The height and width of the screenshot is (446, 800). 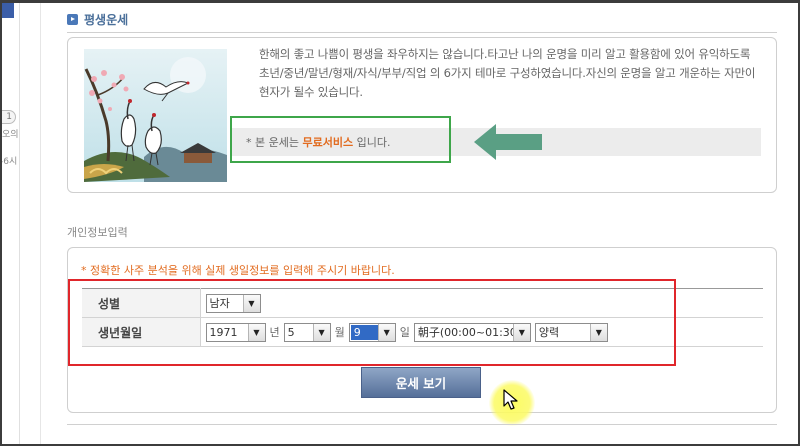 What do you see at coordinates (339, 332) in the screenshot?
I see `month-unit-label: 월` at bounding box center [339, 332].